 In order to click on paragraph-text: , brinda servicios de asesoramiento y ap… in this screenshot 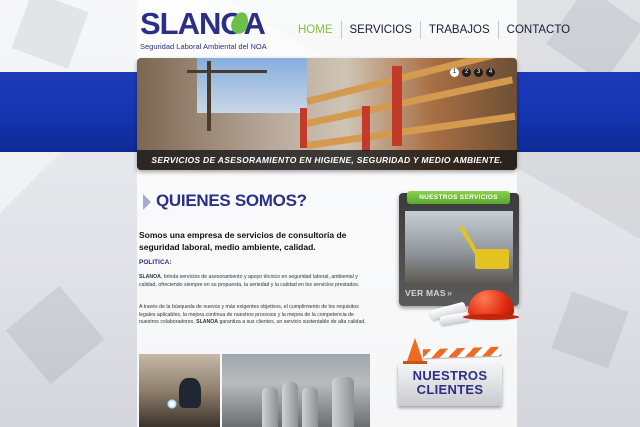, I will do `click(249, 281)`.